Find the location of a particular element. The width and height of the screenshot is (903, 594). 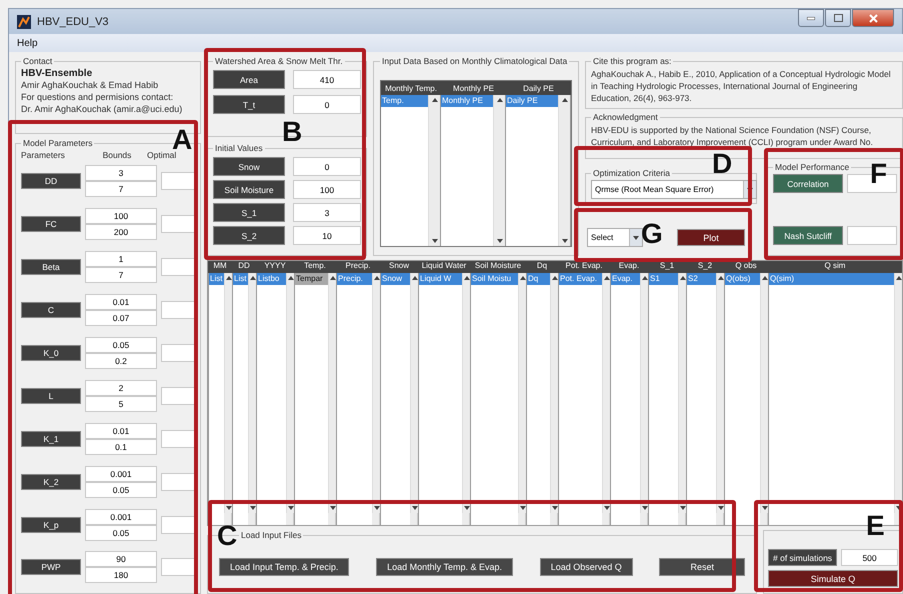

parameter-label: K_1 is located at coordinates (51, 438).